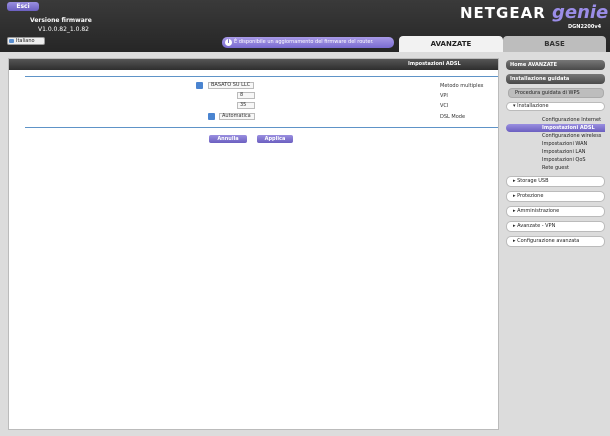 This screenshot has width=610, height=436. Describe the element at coordinates (555, 152) in the screenshot. I see `sidebar-item-lan-setup: Impostazioni LAN` at that location.